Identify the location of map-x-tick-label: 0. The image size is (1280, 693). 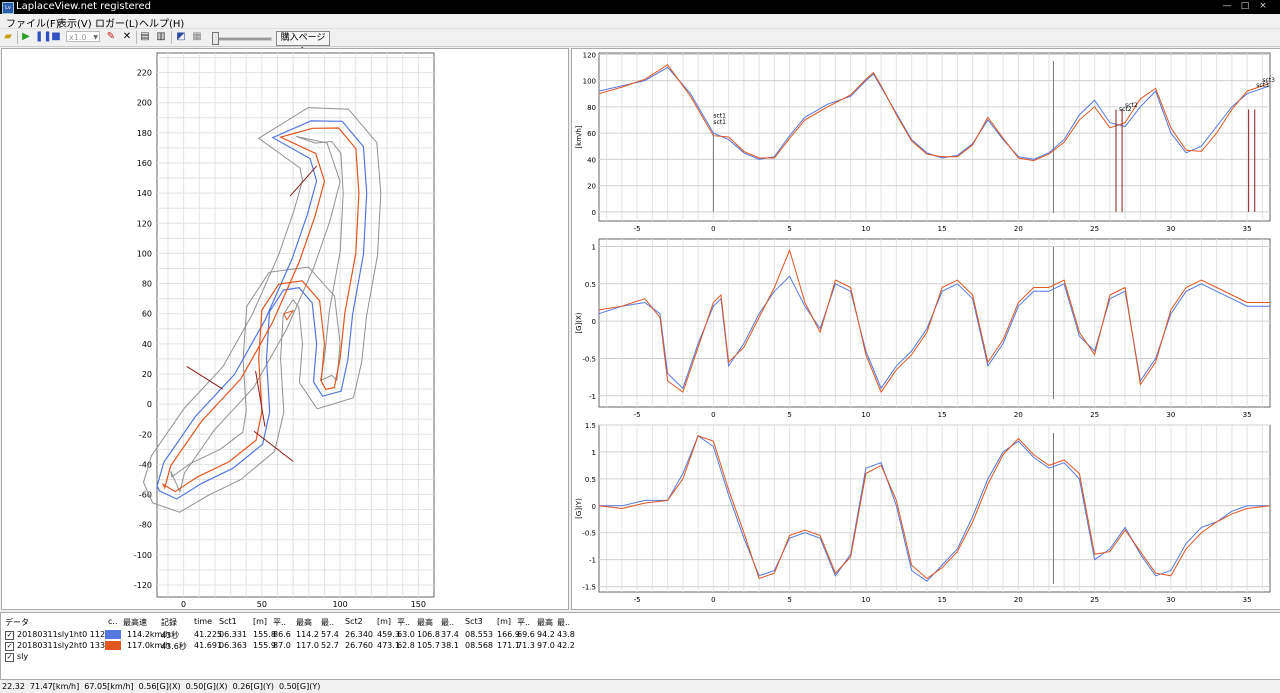
(183, 604).